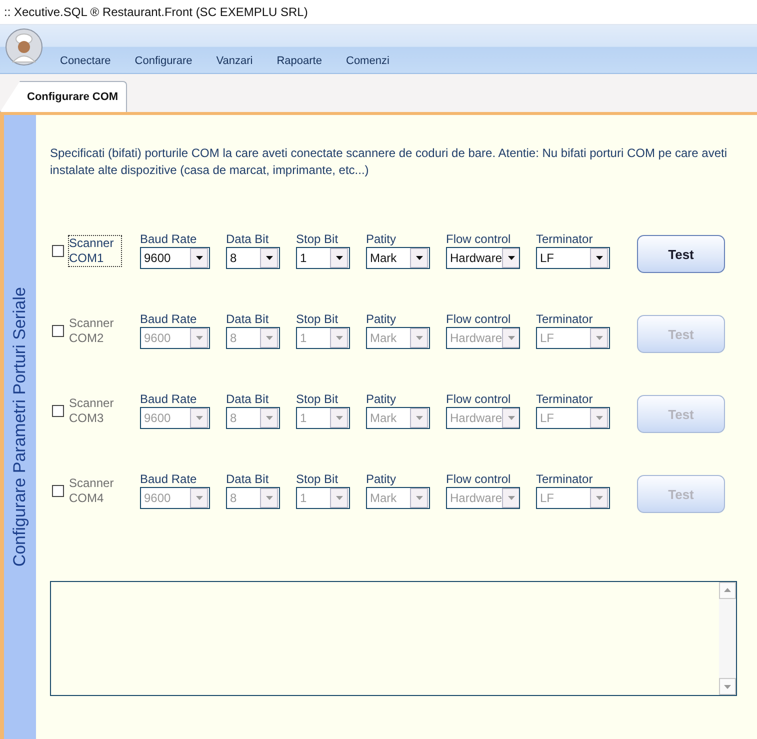 This screenshot has height=739, width=757. Describe the element at coordinates (727, 686) in the screenshot. I see `scroll-down-icon` at that location.